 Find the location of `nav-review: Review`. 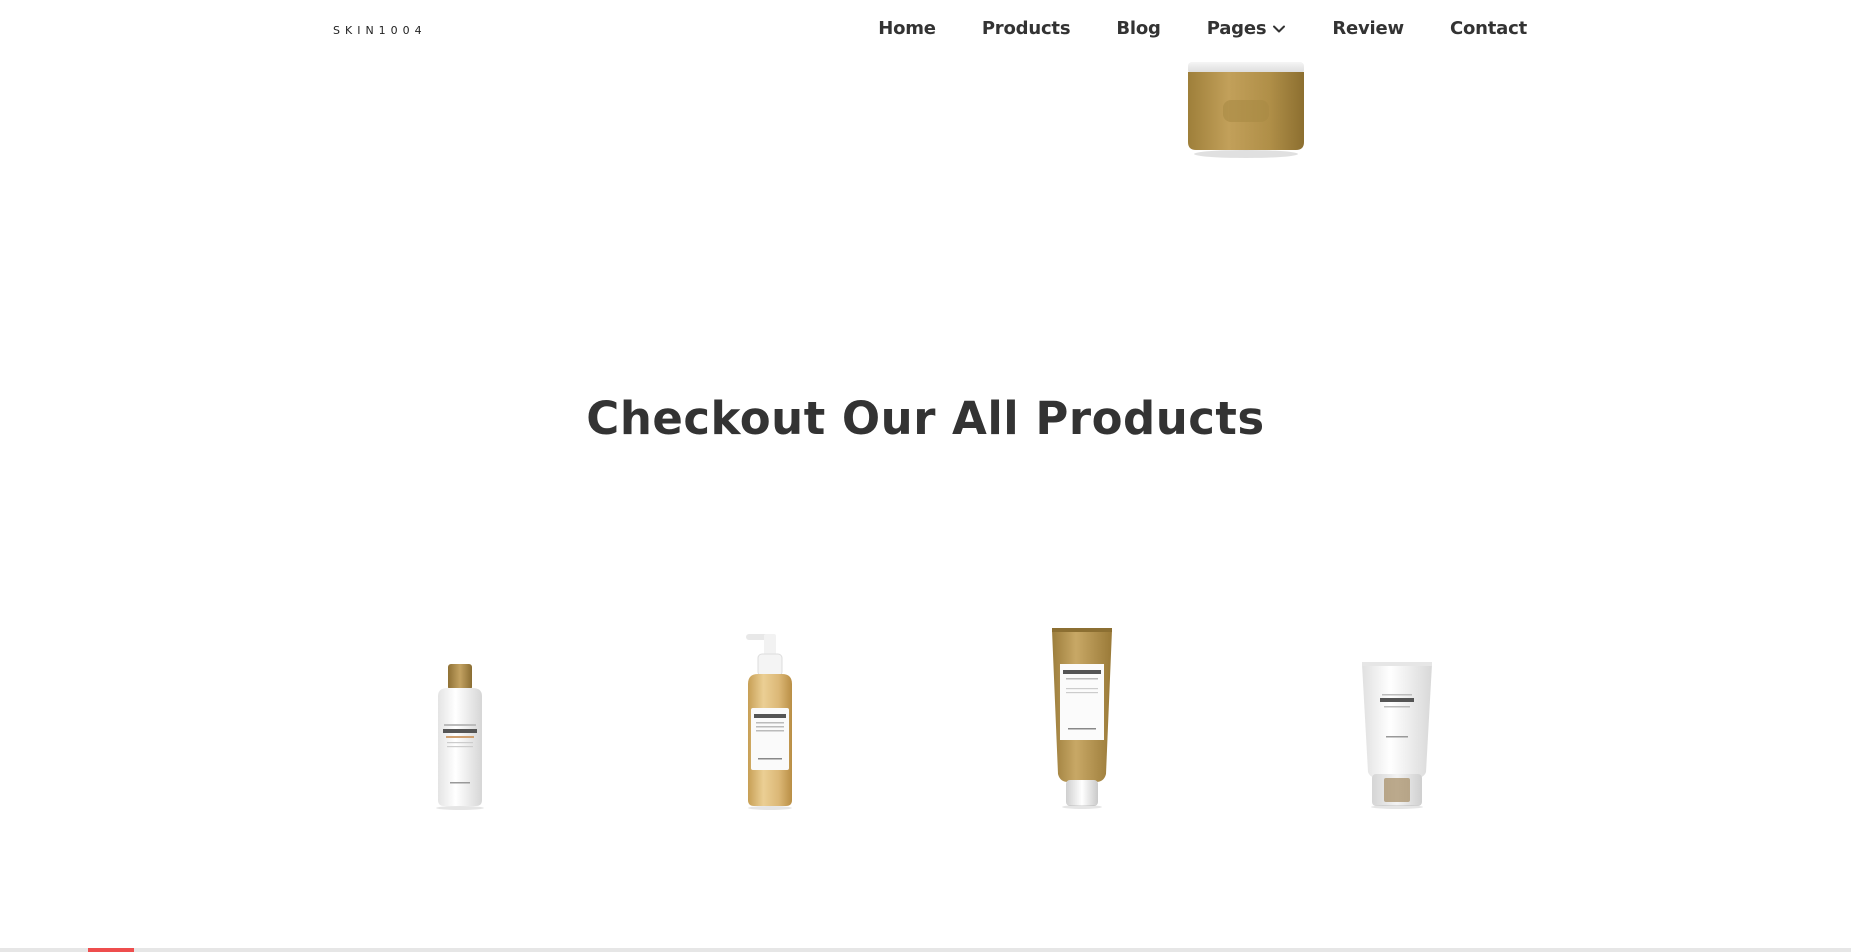

nav-review: Review is located at coordinates (1368, 28).